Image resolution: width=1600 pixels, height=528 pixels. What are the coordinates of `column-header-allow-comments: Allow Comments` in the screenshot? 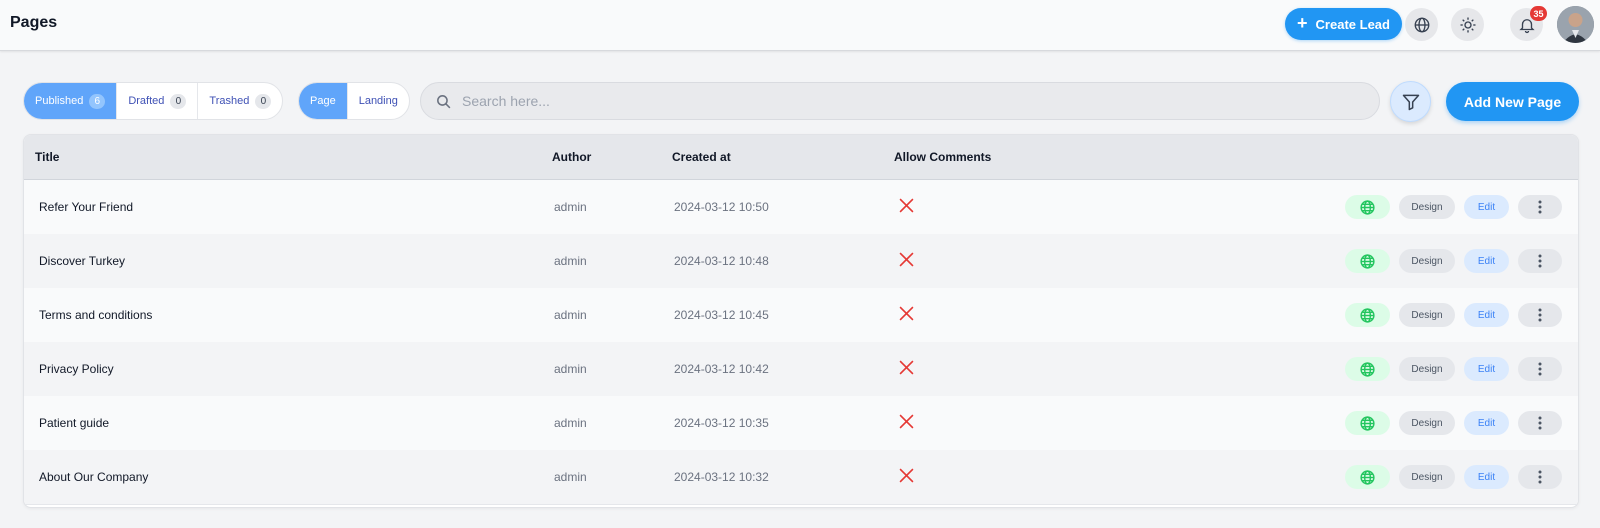 It's located at (942, 157).